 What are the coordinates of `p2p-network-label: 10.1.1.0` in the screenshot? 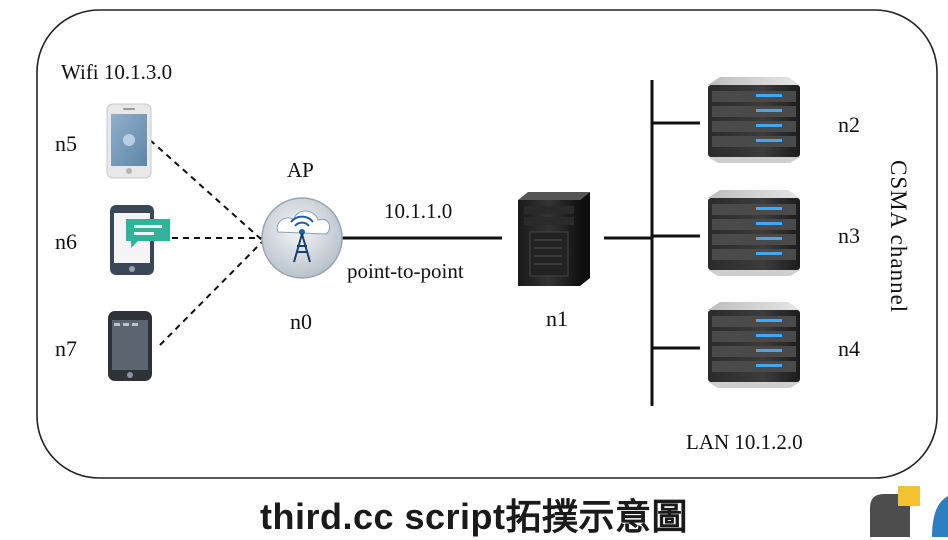 It's located at (418, 211).